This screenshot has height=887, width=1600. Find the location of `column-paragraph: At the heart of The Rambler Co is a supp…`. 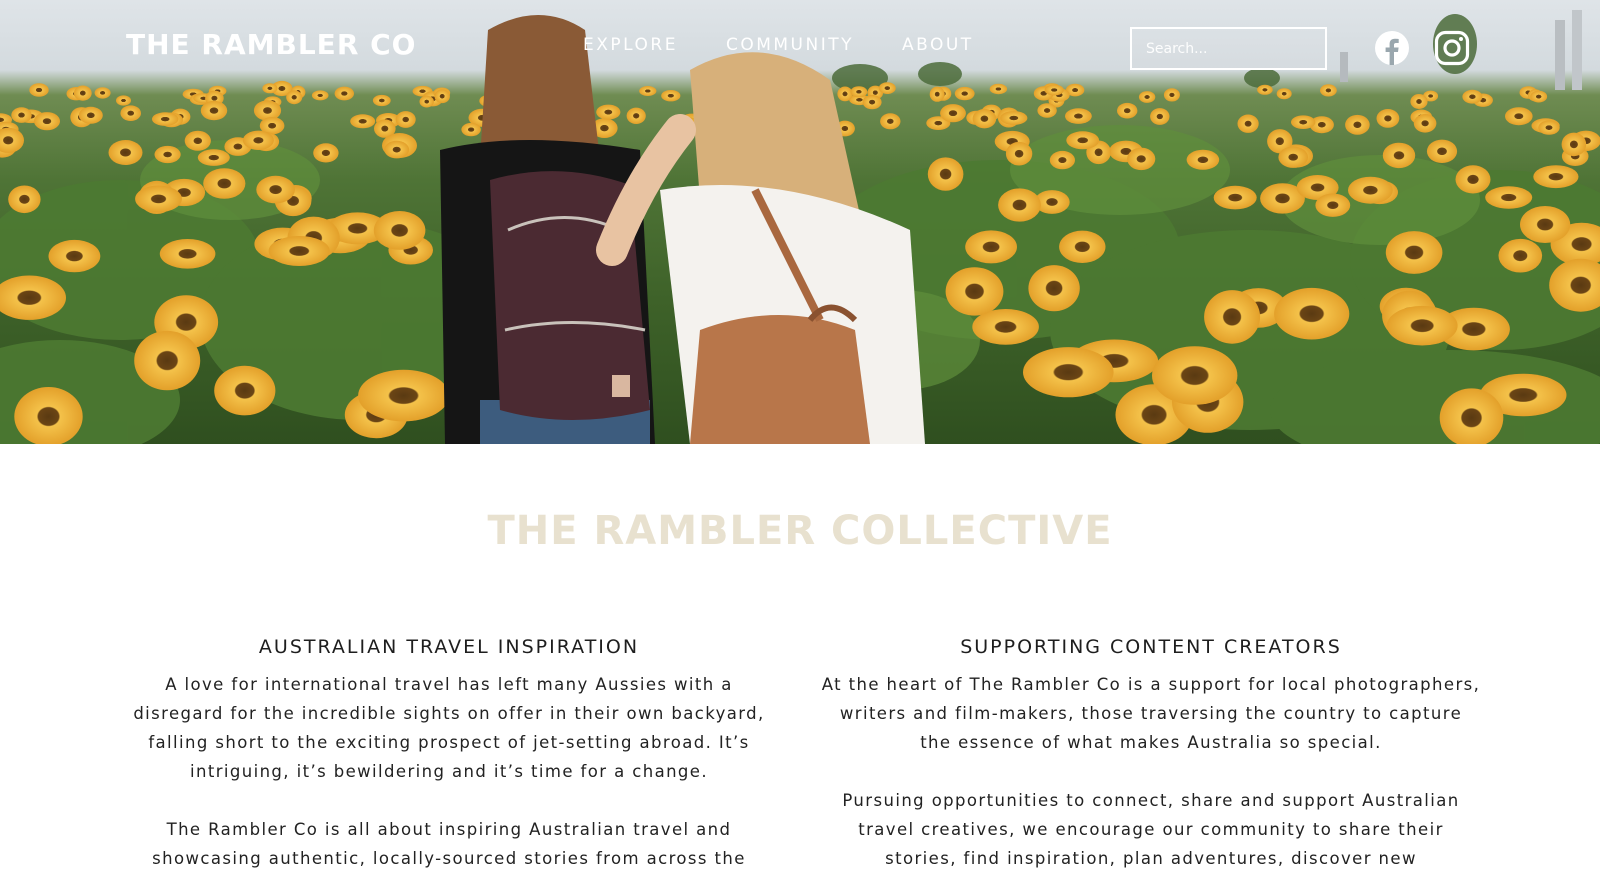

column-paragraph: At the heart of The Rambler Co is a supp… is located at coordinates (1151, 713).